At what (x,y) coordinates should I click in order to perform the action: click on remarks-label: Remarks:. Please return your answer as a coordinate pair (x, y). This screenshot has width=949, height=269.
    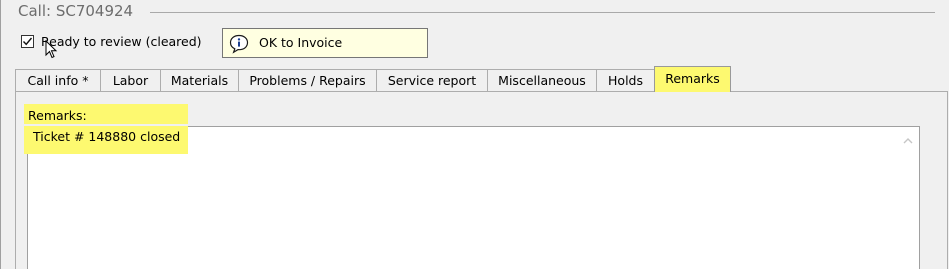
    Looking at the image, I should click on (57, 115).